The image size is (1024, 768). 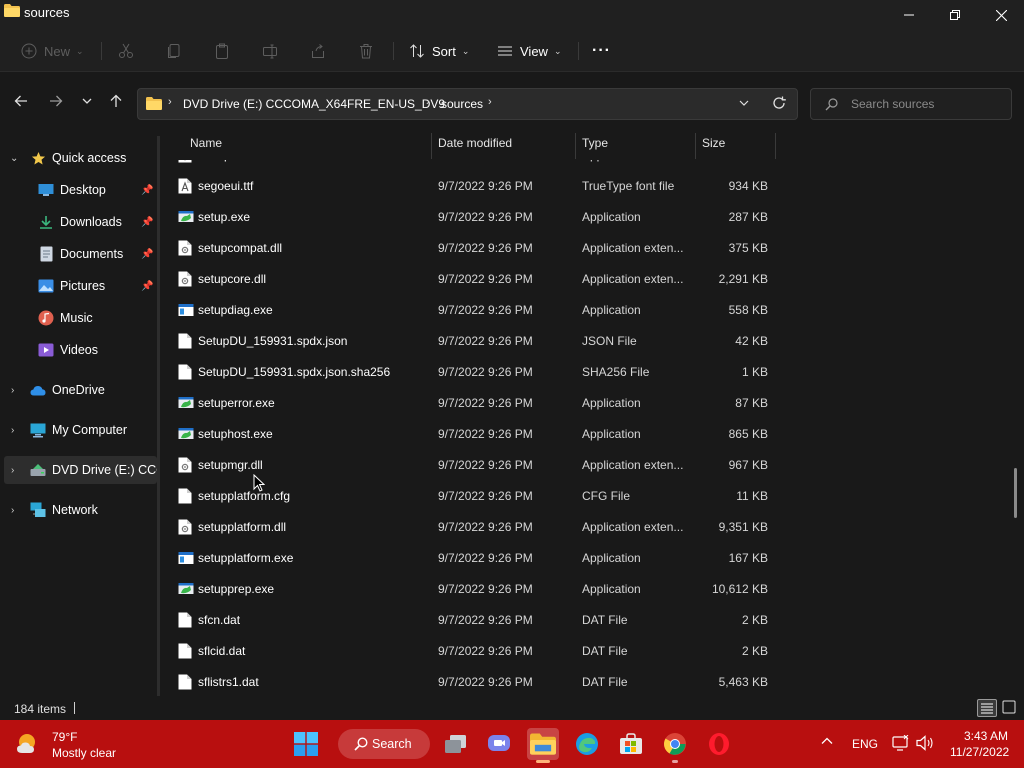 I want to click on details-view-button, so click(x=987, y=708).